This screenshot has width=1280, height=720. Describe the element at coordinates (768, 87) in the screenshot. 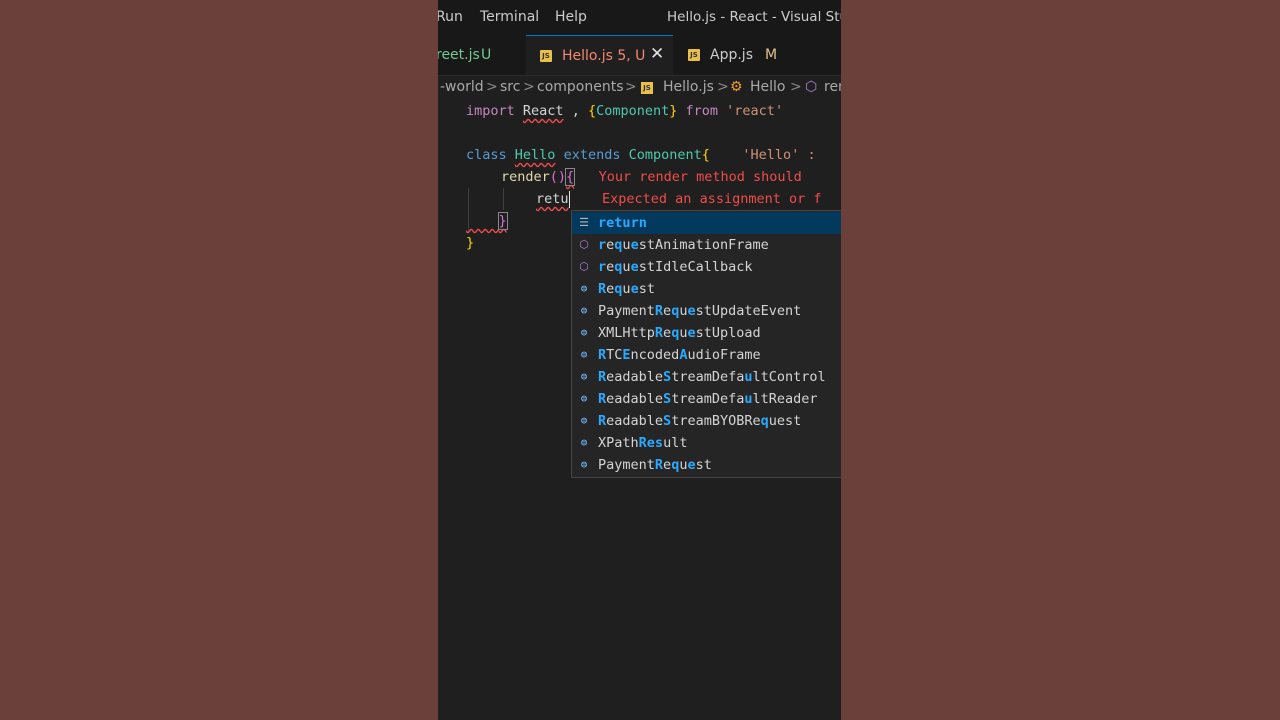

I see `breadcrumb-class: Hello` at that location.